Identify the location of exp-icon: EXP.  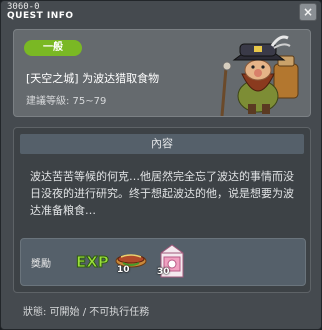
(93, 262).